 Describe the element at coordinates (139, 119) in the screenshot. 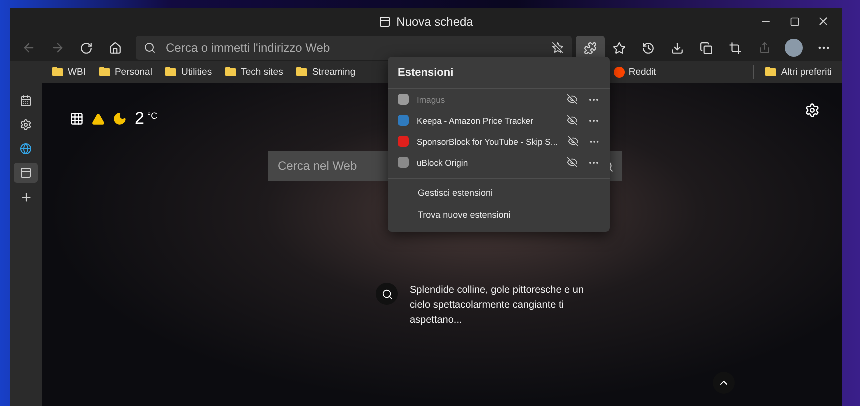

I see `temperature: 2` at that location.